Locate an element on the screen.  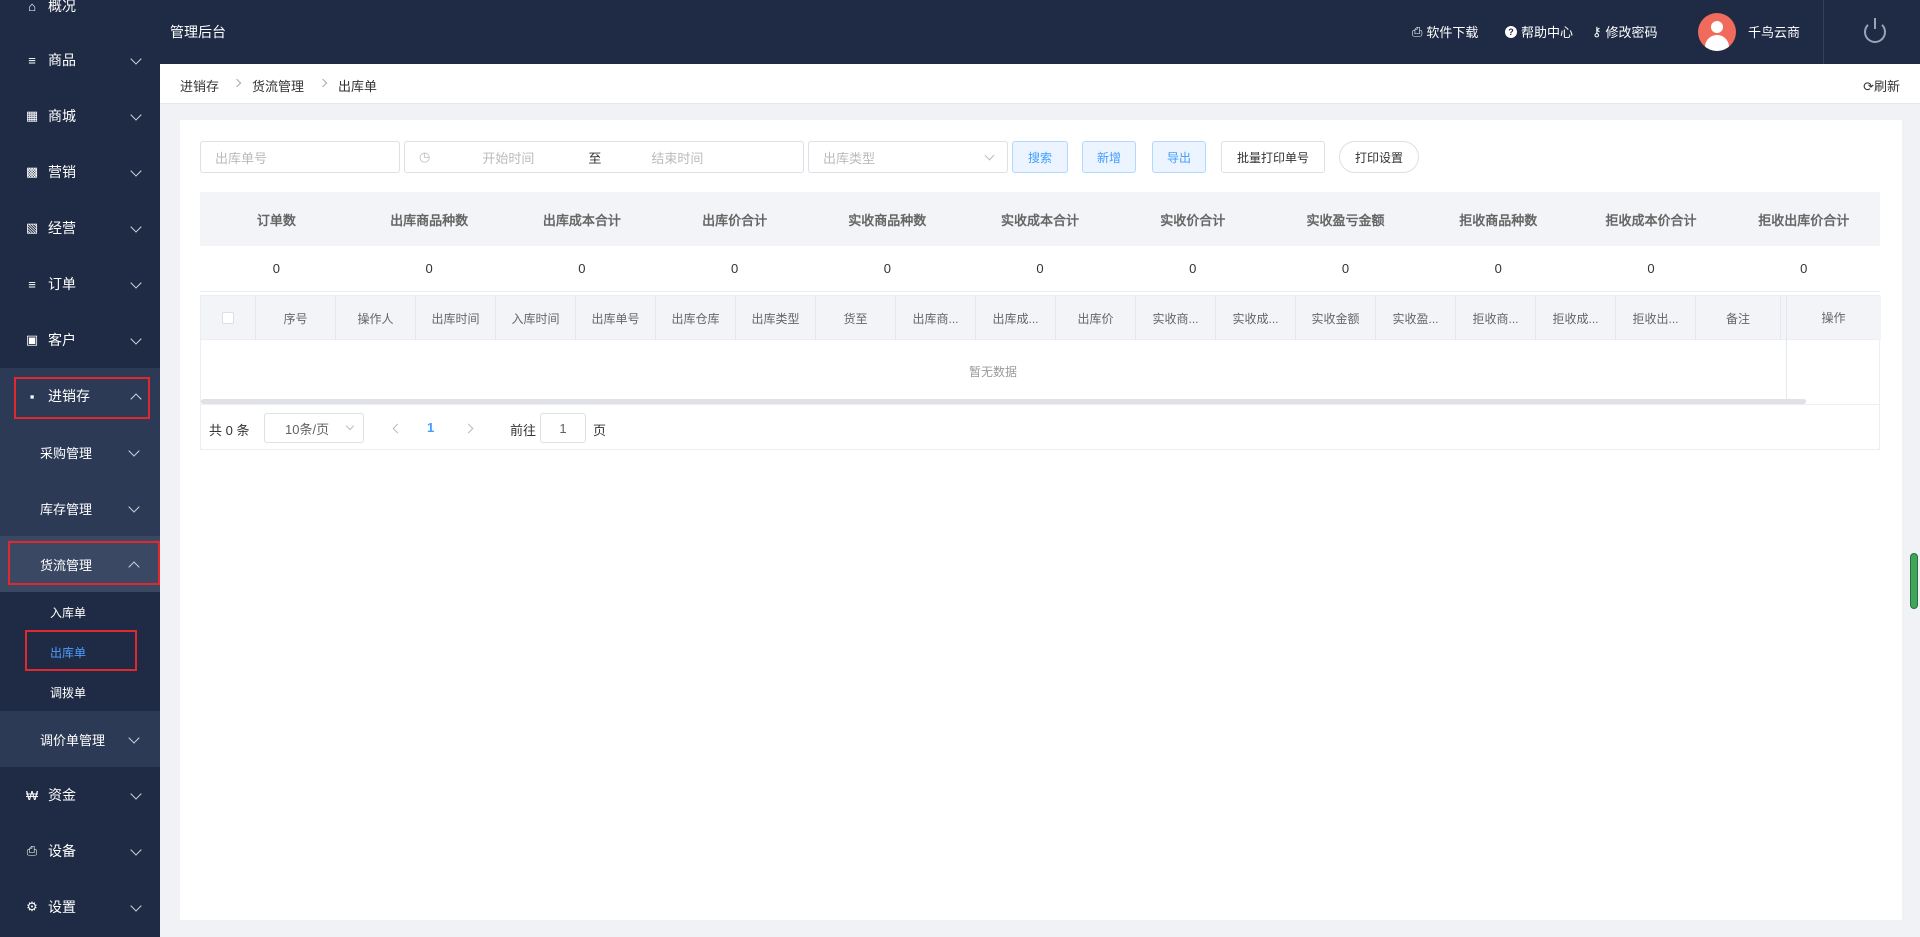
breadcrumb-item: 货流管理 is located at coordinates (278, 85).